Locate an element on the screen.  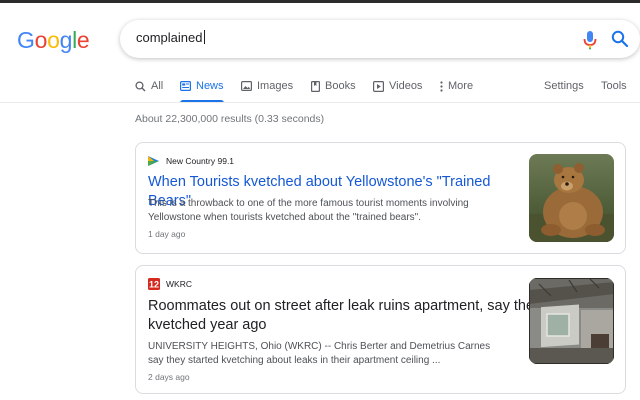
tab-label: Videos is located at coordinates (406, 86).